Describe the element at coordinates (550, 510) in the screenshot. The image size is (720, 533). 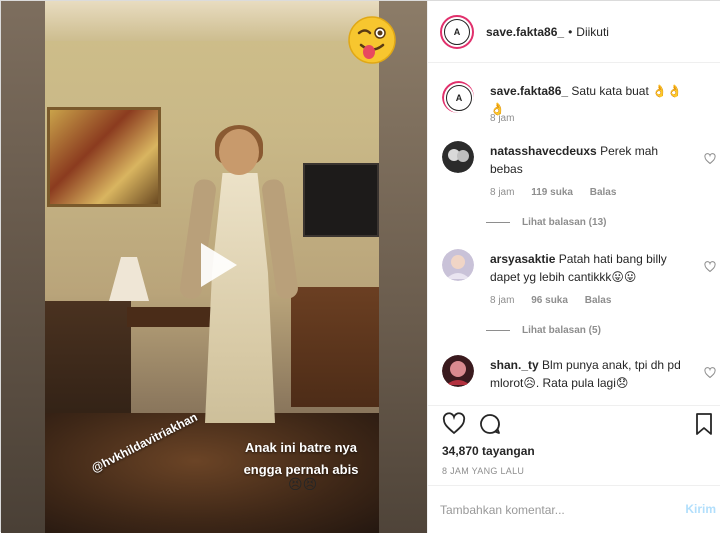
I see `comment-input` at that location.